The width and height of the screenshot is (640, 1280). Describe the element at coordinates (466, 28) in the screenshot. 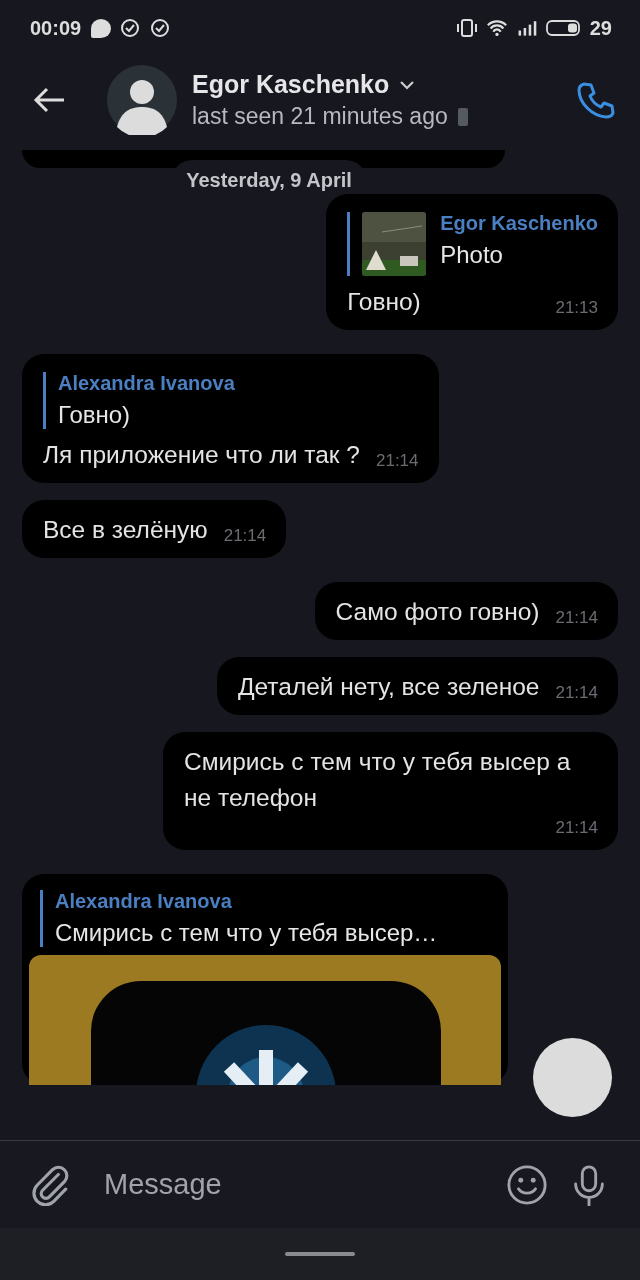

I see `vibrate-icon` at that location.